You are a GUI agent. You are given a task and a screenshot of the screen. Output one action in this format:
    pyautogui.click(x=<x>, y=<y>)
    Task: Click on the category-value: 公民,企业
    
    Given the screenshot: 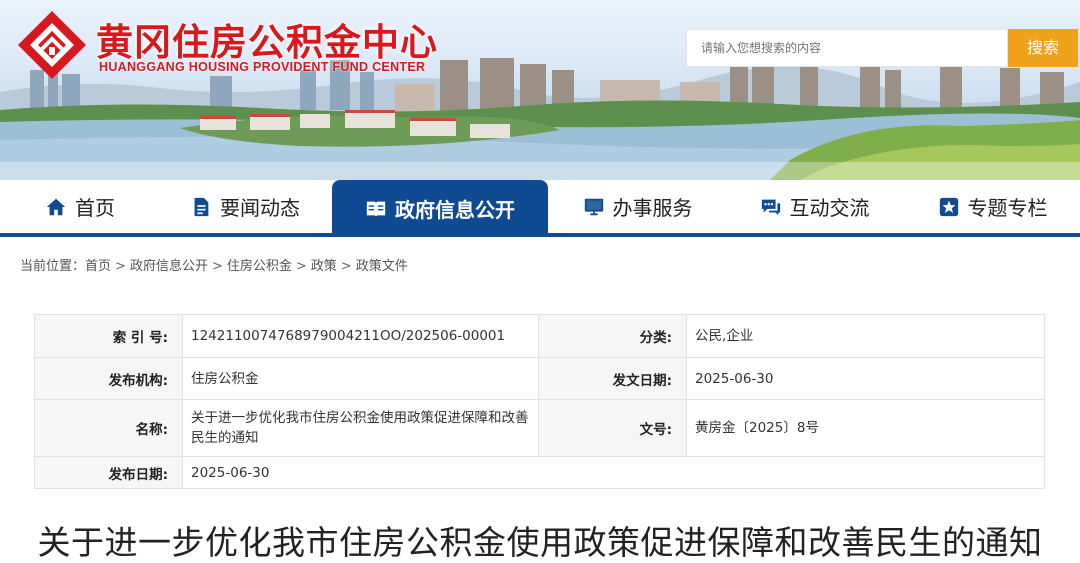 What is the action you would take?
    pyautogui.click(x=865, y=336)
    